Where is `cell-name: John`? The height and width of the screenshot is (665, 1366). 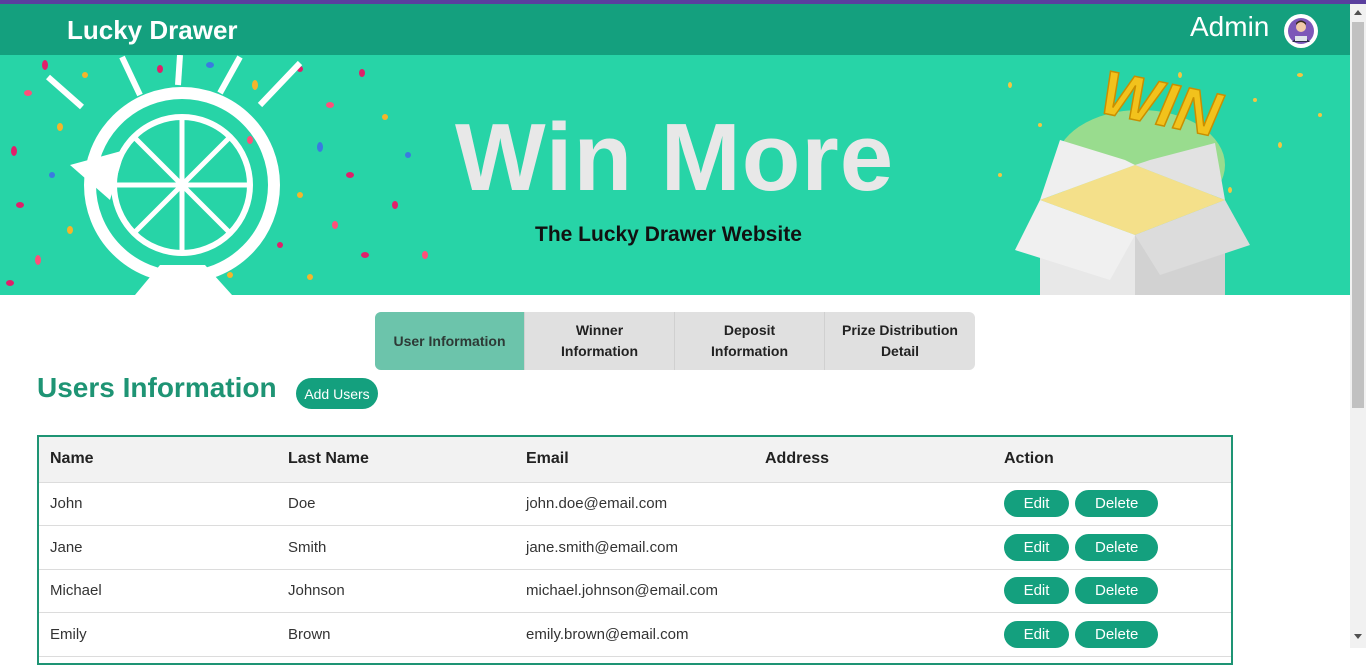
cell-name: John is located at coordinates (158, 504).